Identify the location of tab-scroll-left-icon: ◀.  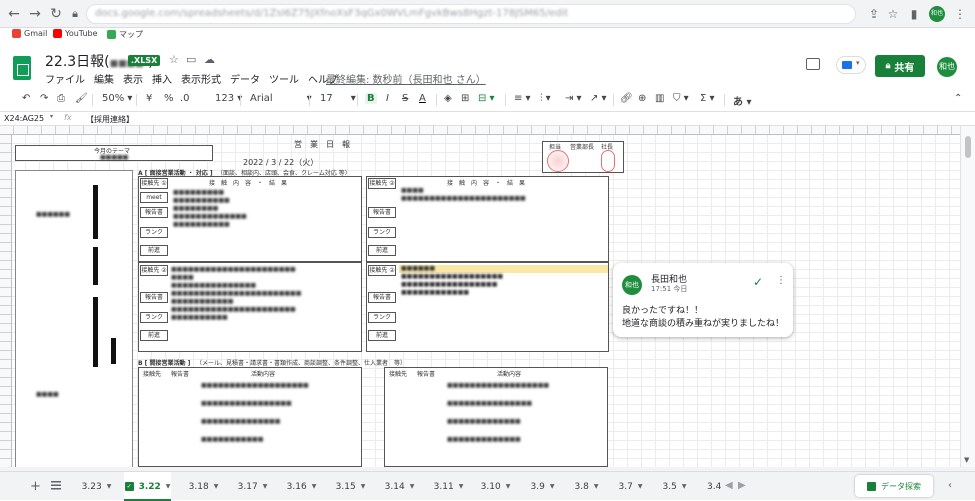
(729, 485).